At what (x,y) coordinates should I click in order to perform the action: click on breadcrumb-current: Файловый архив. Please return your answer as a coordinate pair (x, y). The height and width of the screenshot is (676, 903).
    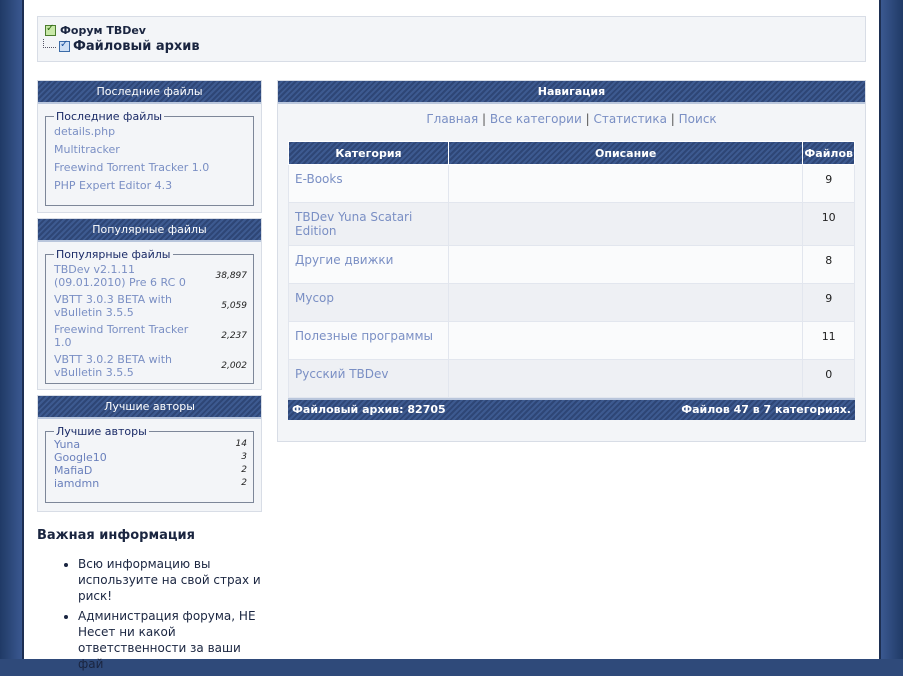
    Looking at the image, I should click on (121, 46).